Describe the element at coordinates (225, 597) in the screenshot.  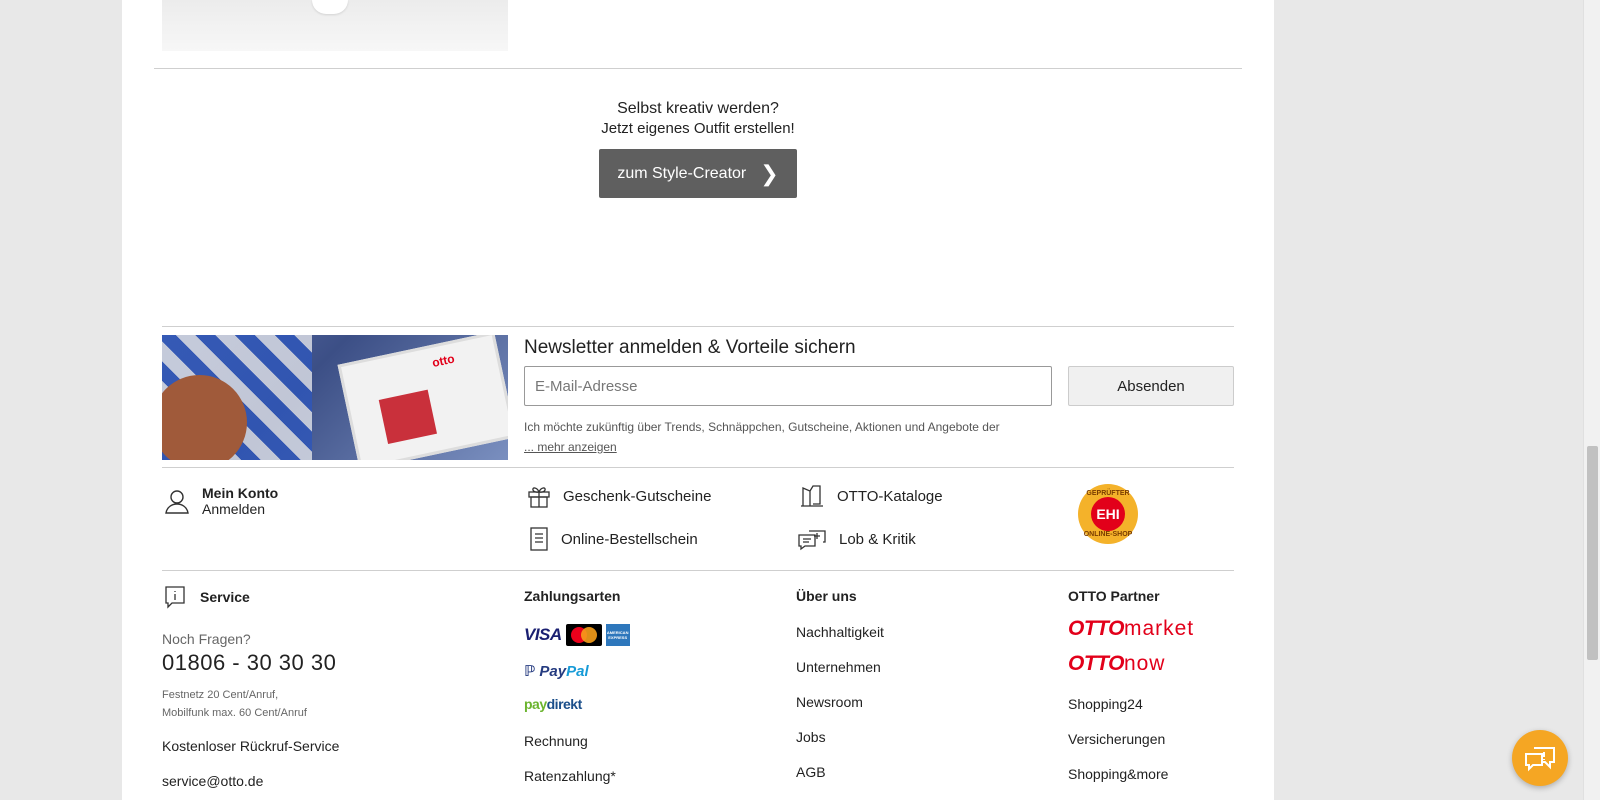
I see `service-title: Service` at that location.